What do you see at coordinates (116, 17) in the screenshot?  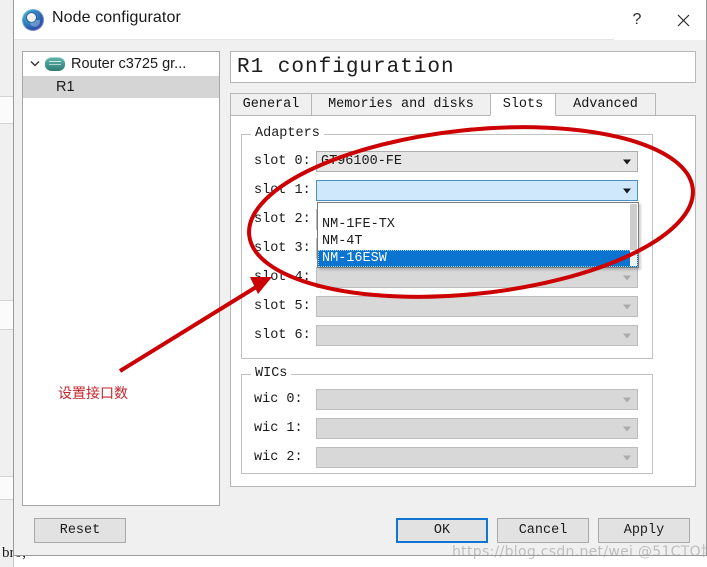 I see `window-title: Node configurator` at bounding box center [116, 17].